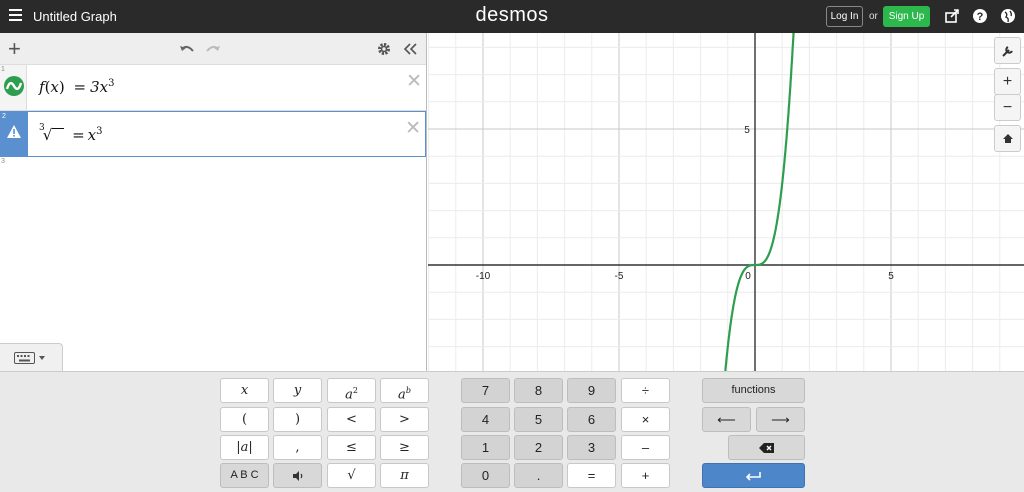 Image resolution: width=1024 pixels, height=492 pixels. What do you see at coordinates (619, 276) in the screenshot?
I see `x-tick-label: -5` at bounding box center [619, 276].